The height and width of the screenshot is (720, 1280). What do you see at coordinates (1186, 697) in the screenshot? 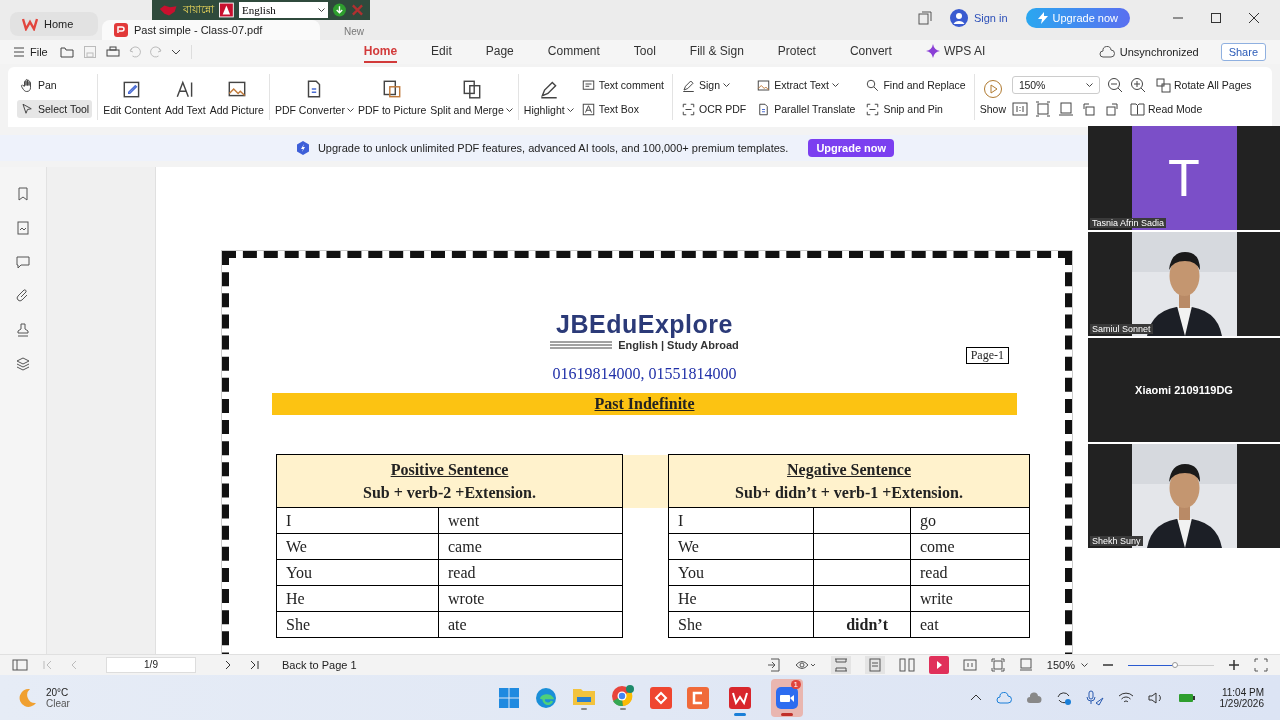
I see `battery-icon` at bounding box center [1186, 697].